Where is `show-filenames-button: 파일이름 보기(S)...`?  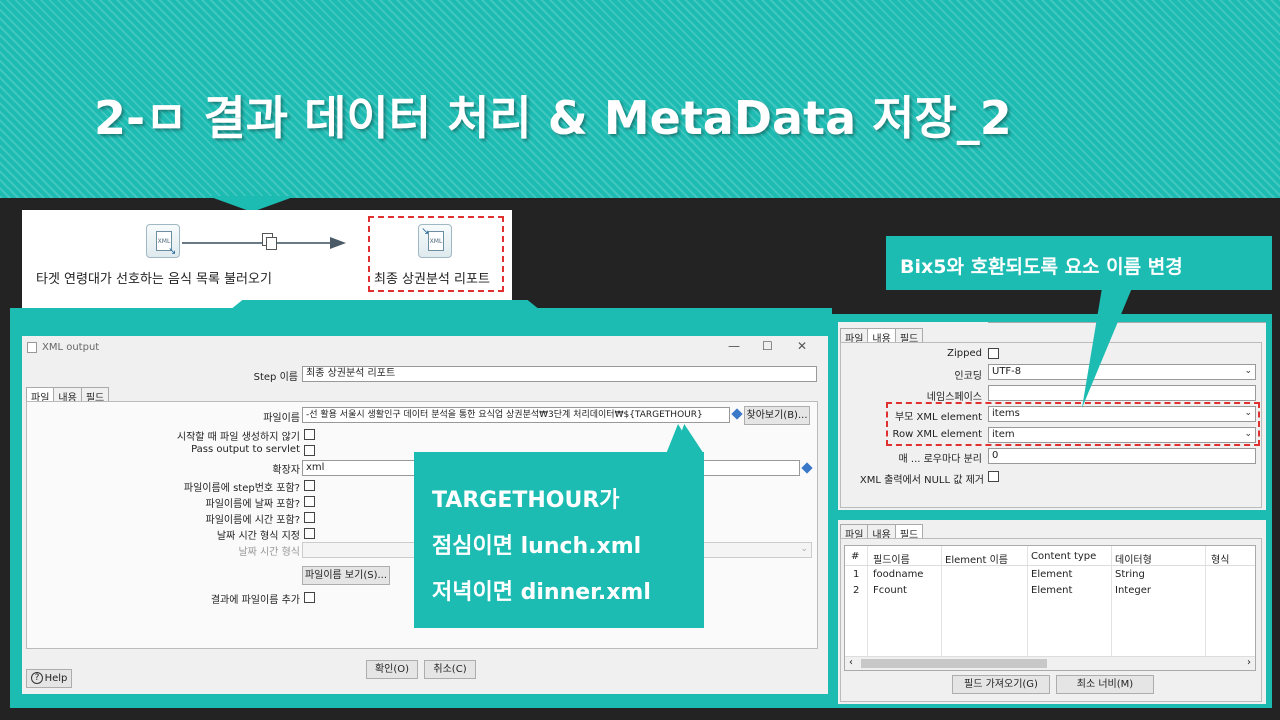 show-filenames-button: 파일이름 보기(S)... is located at coordinates (346, 575).